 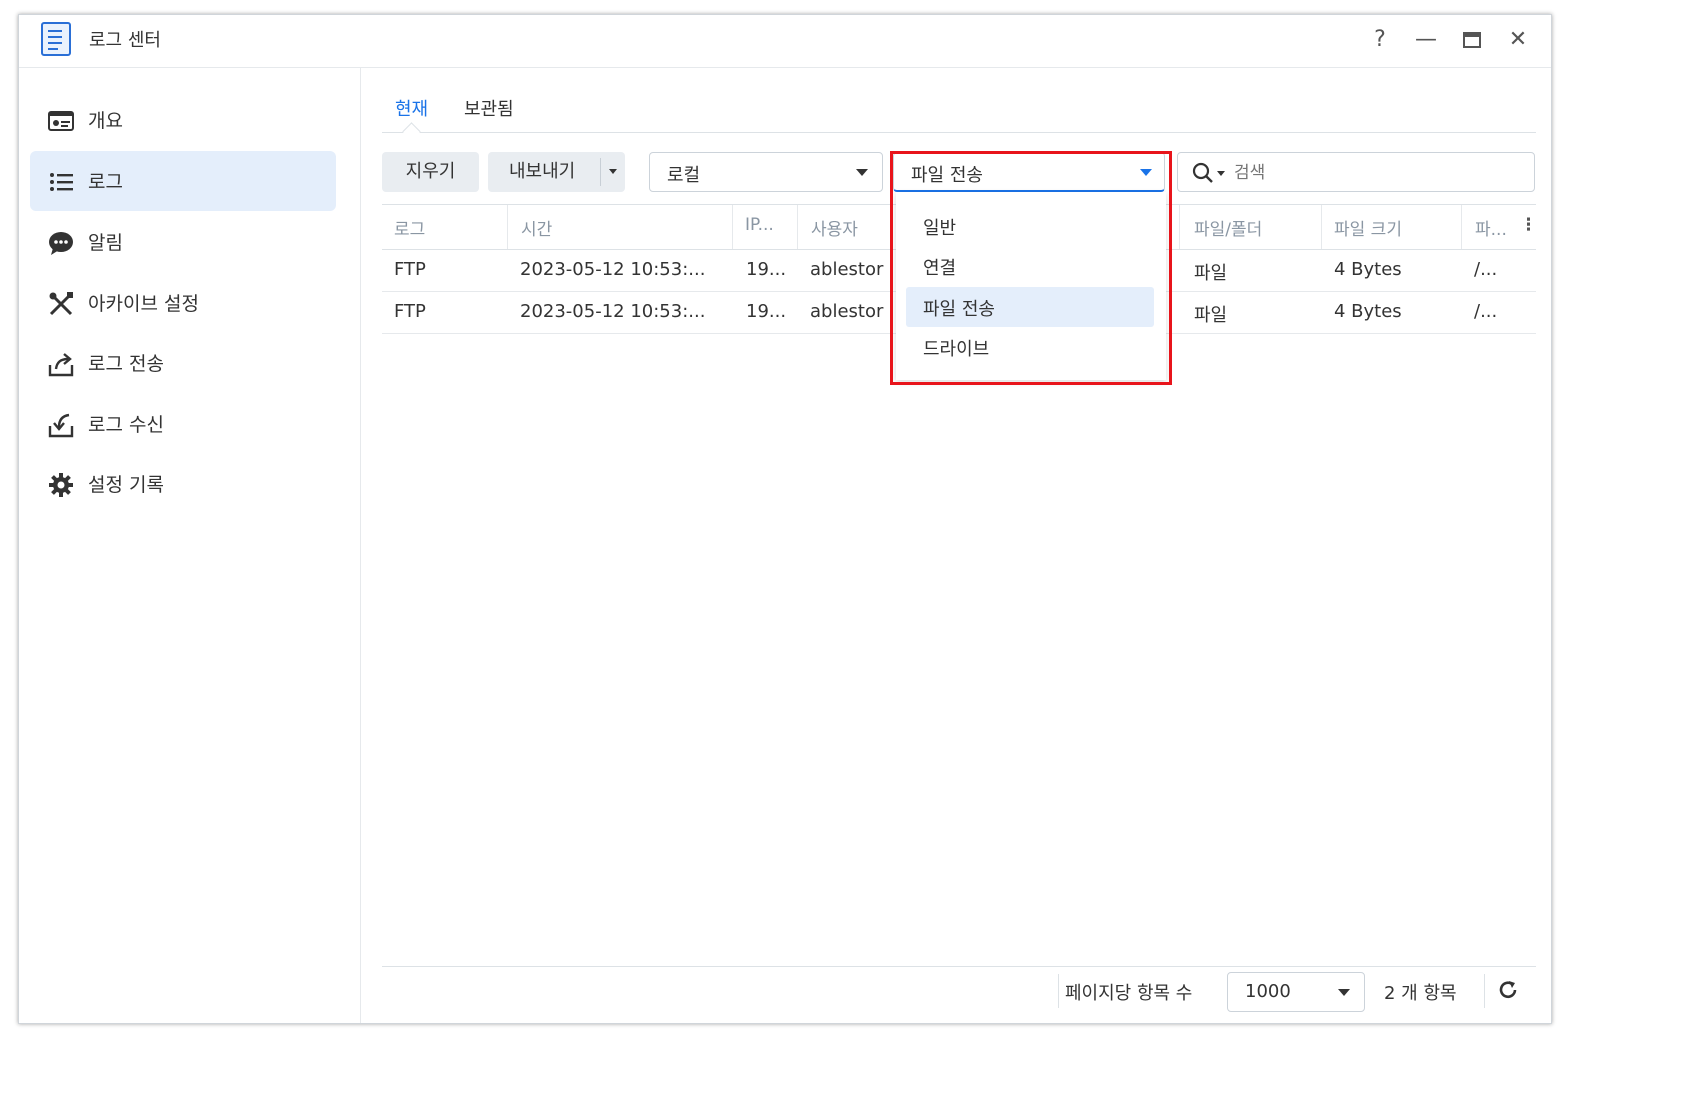 What do you see at coordinates (126, 425) in the screenshot?
I see `sidebar-item-label: 로그 수신` at bounding box center [126, 425].